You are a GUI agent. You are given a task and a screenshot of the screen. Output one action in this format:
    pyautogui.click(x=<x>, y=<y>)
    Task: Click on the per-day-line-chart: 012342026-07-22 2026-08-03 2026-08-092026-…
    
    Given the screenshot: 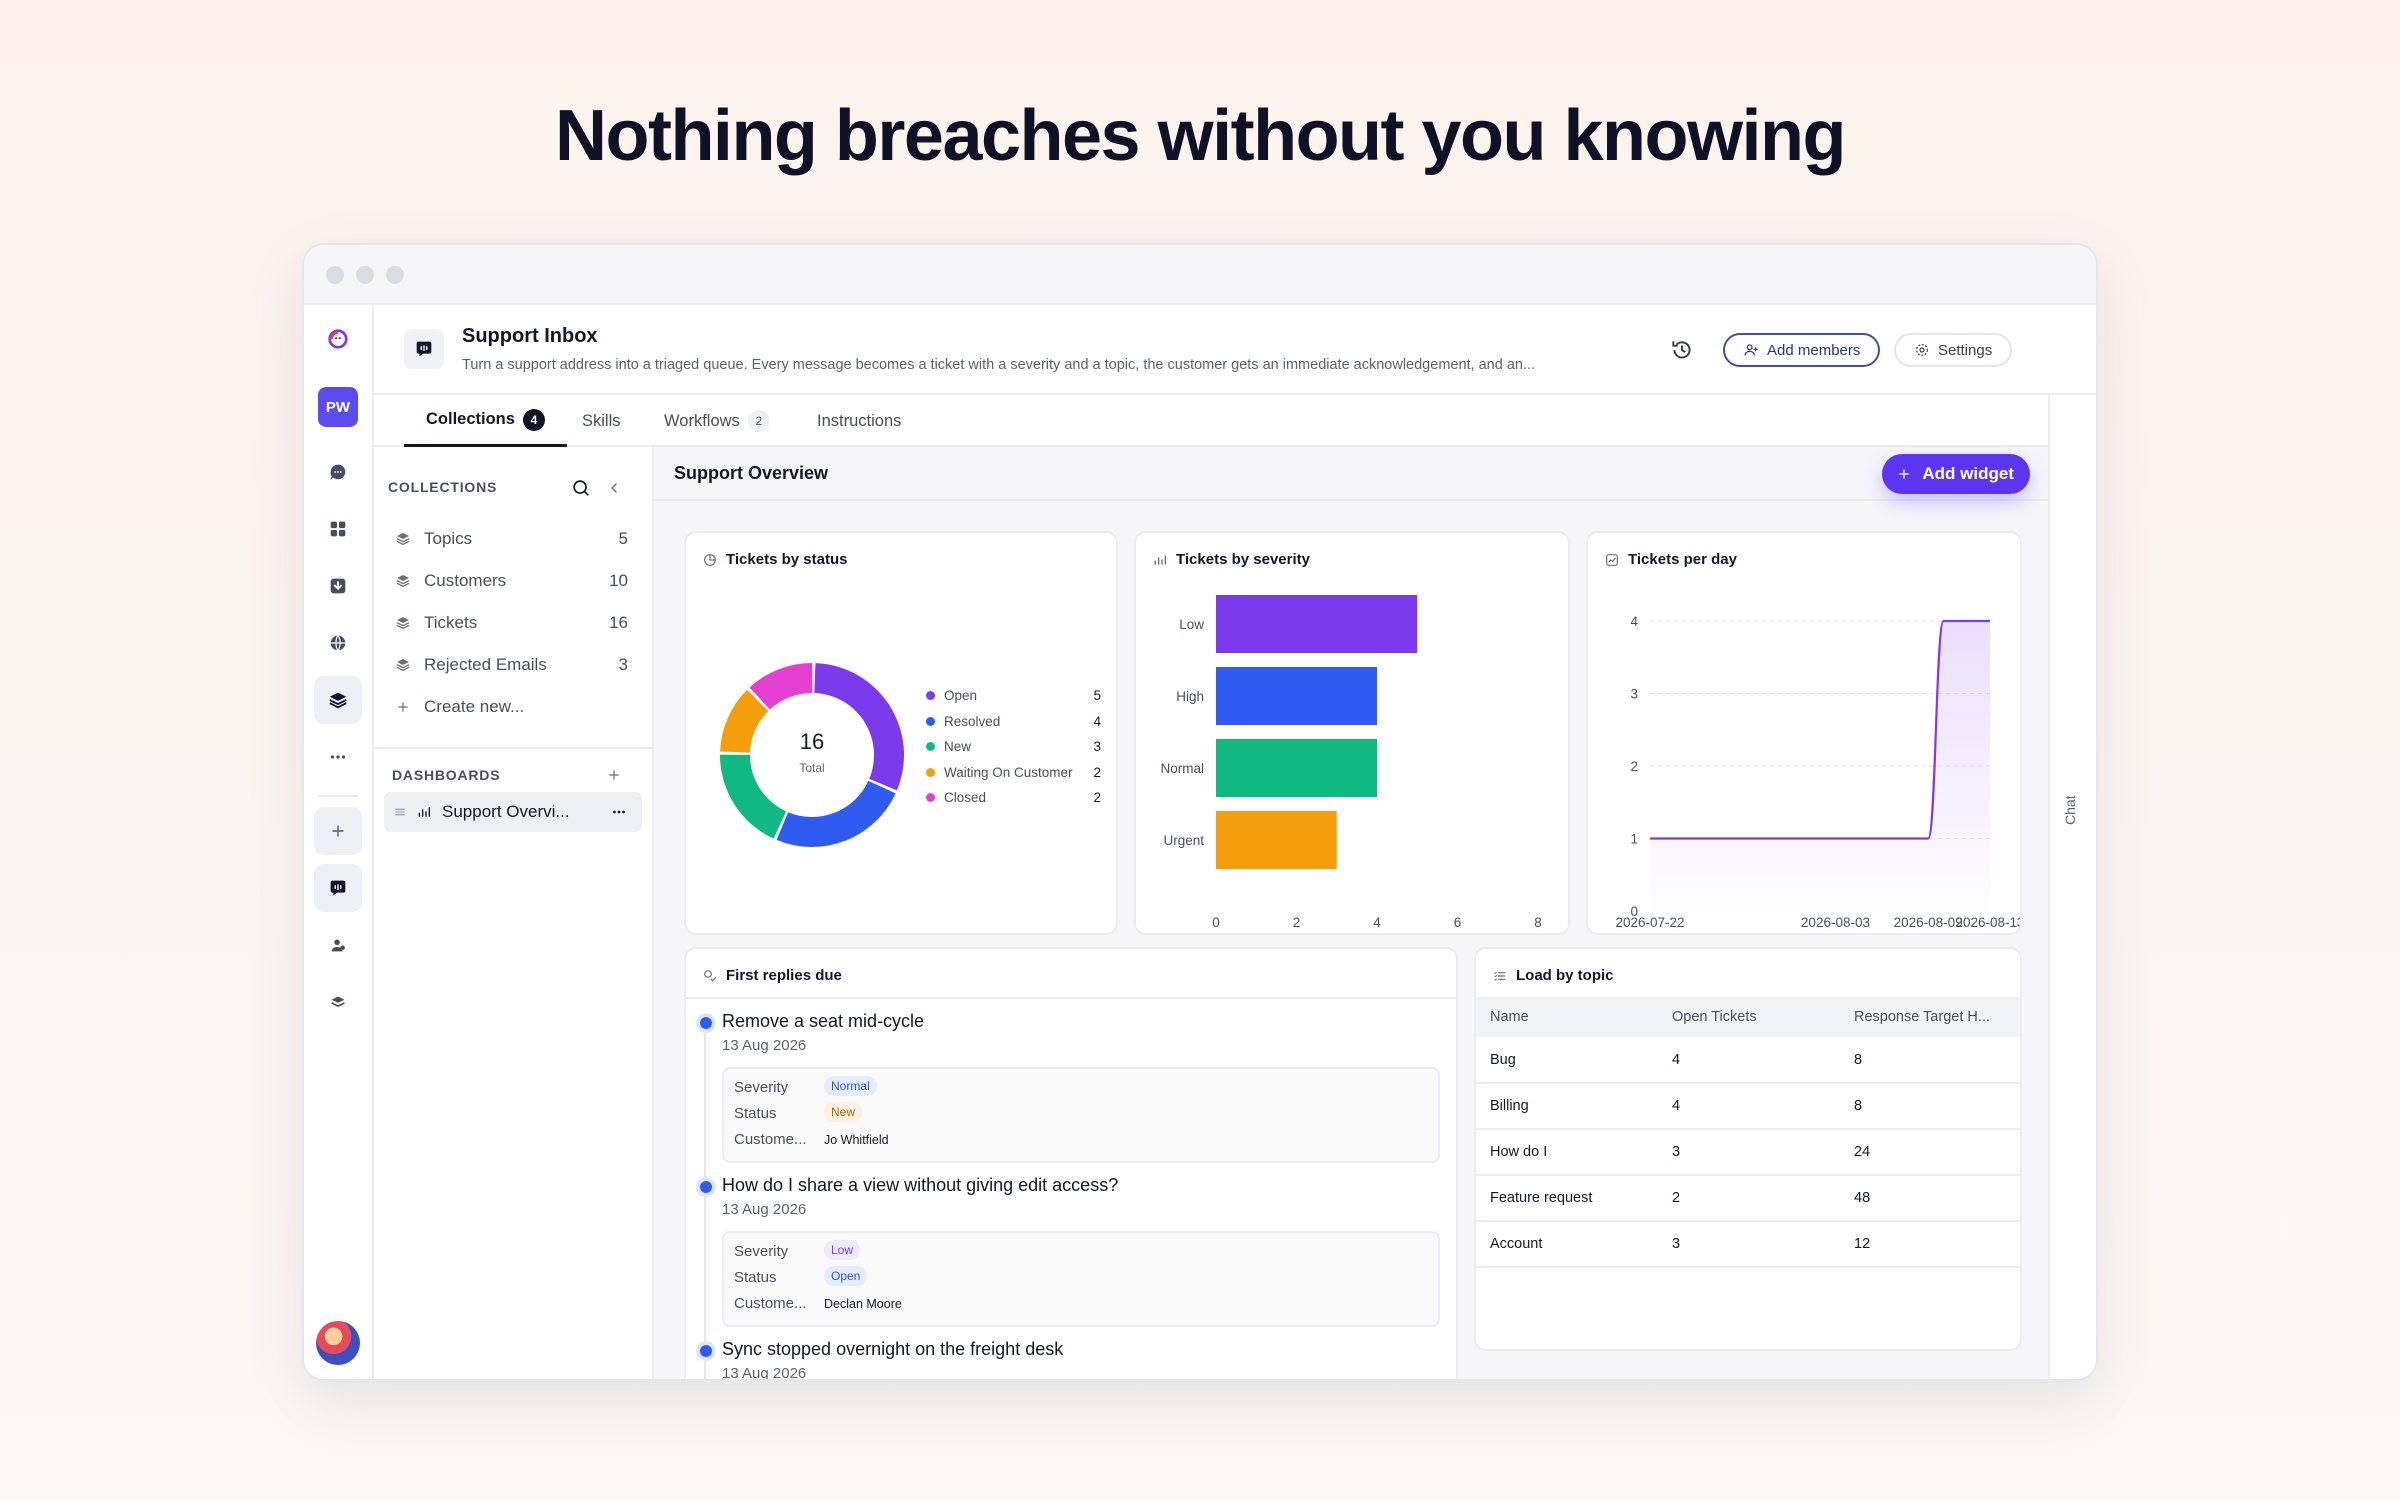 What is the action you would take?
    pyautogui.click(x=1817, y=772)
    